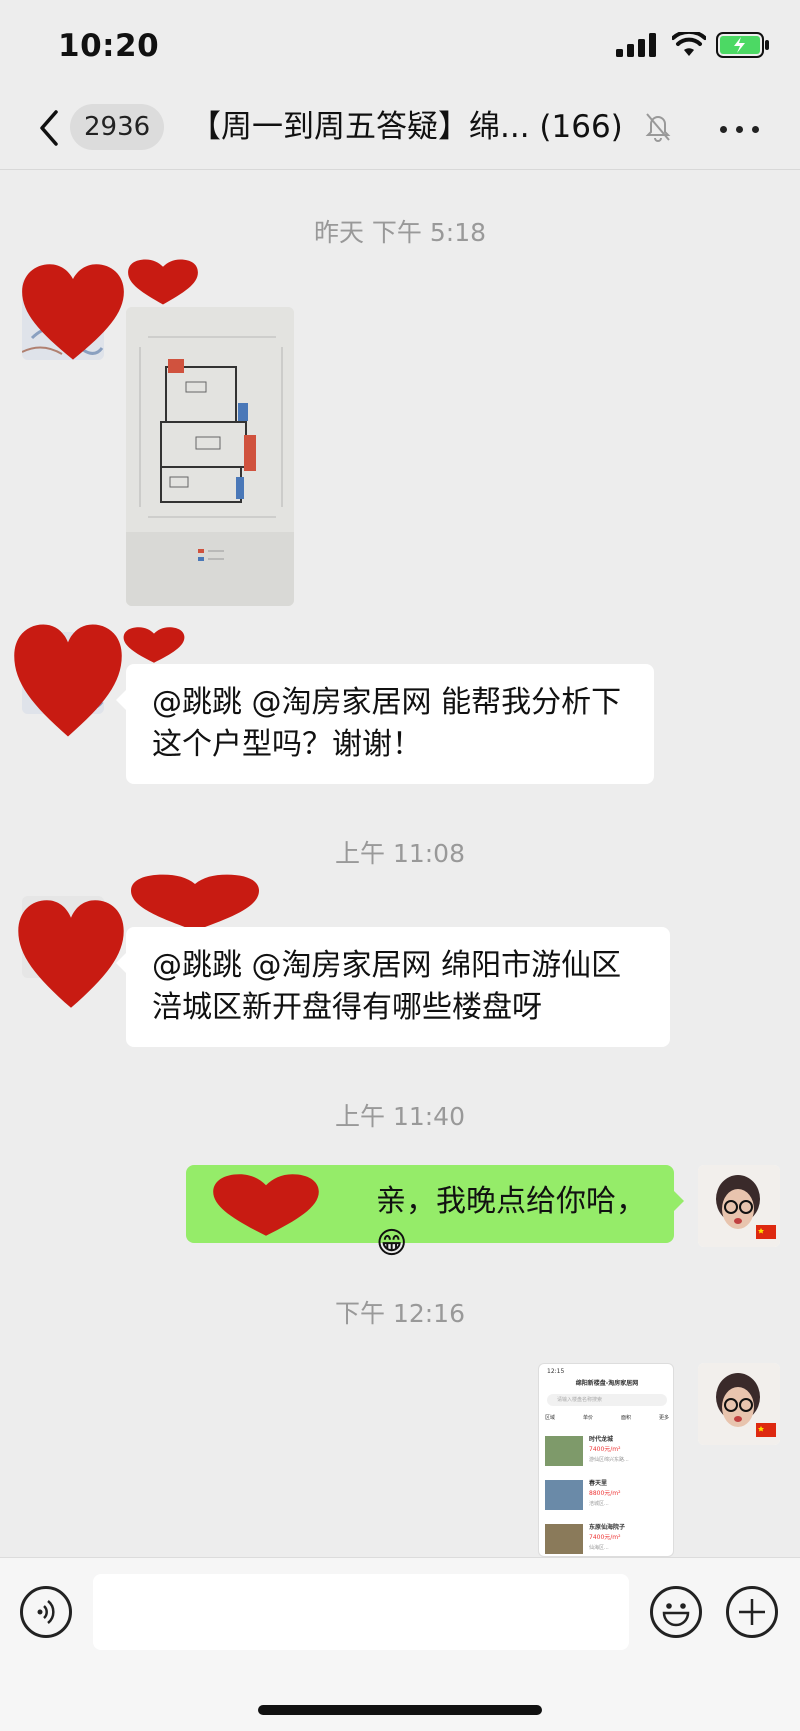 Image resolution: width=800 pixels, height=1731 pixels. I want to click on status-icons, so click(693, 45).